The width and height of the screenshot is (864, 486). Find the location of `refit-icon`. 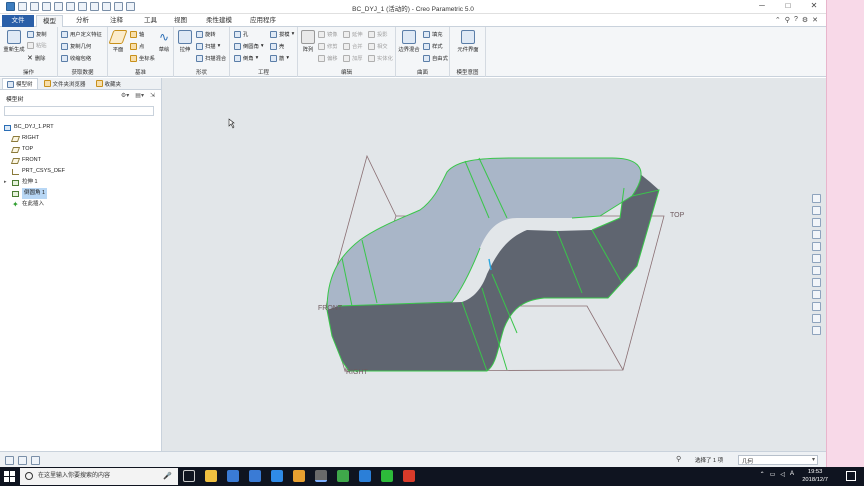

refit-icon is located at coordinates (816, 198).